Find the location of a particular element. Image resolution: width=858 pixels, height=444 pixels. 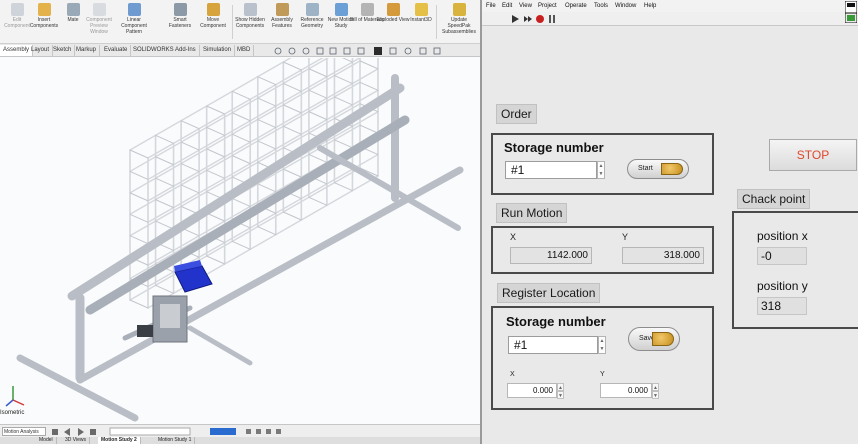

run-arrow-icon is located at coordinates (515, 19).